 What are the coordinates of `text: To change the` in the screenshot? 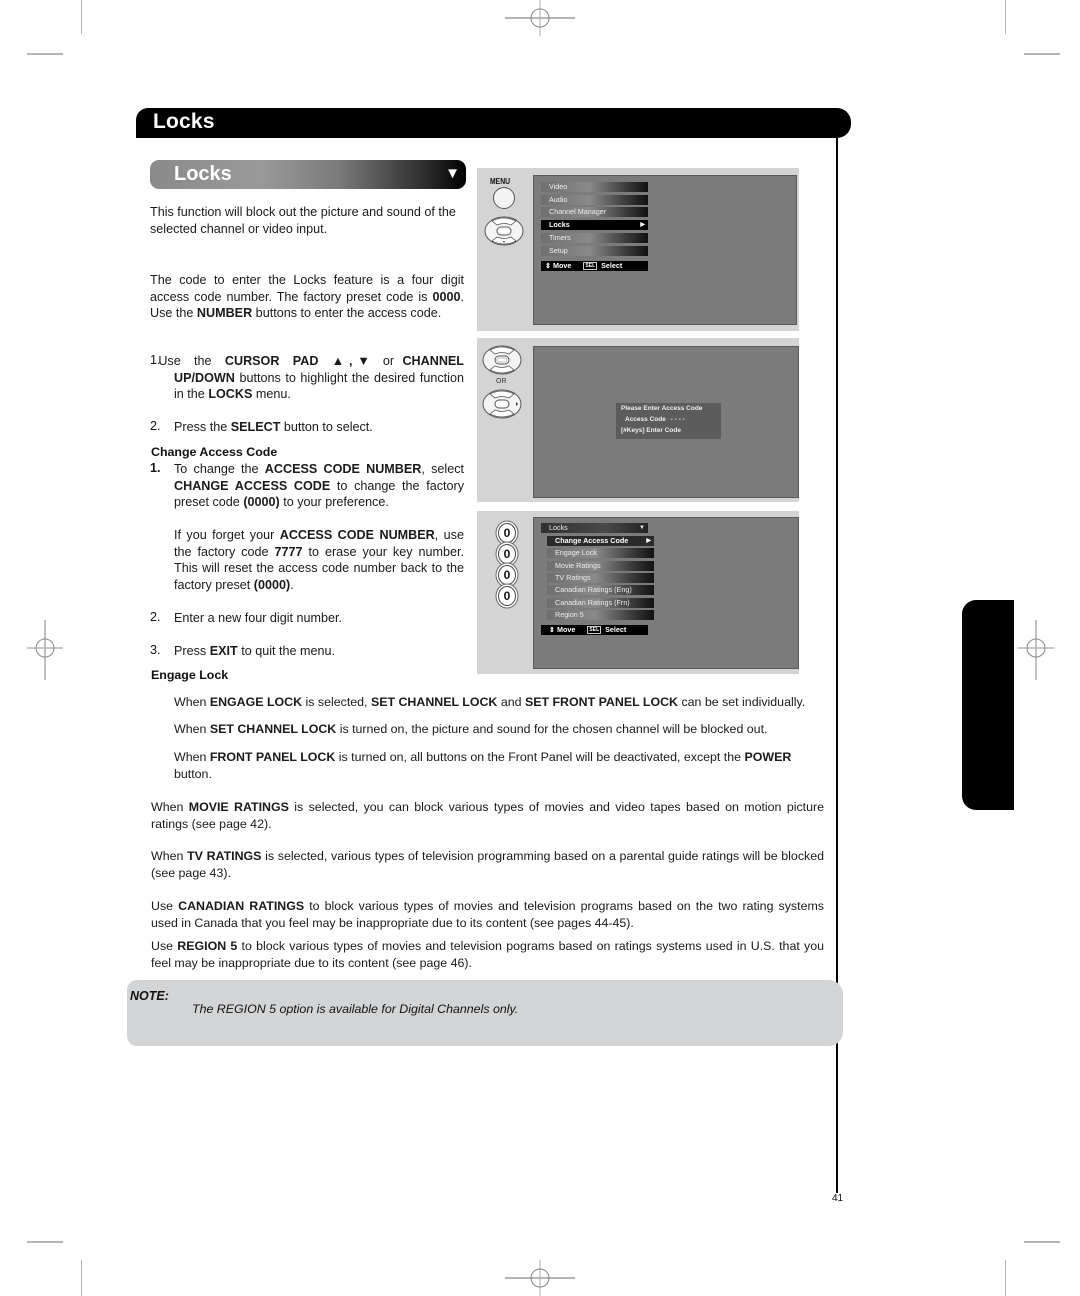 It's located at (219, 469).